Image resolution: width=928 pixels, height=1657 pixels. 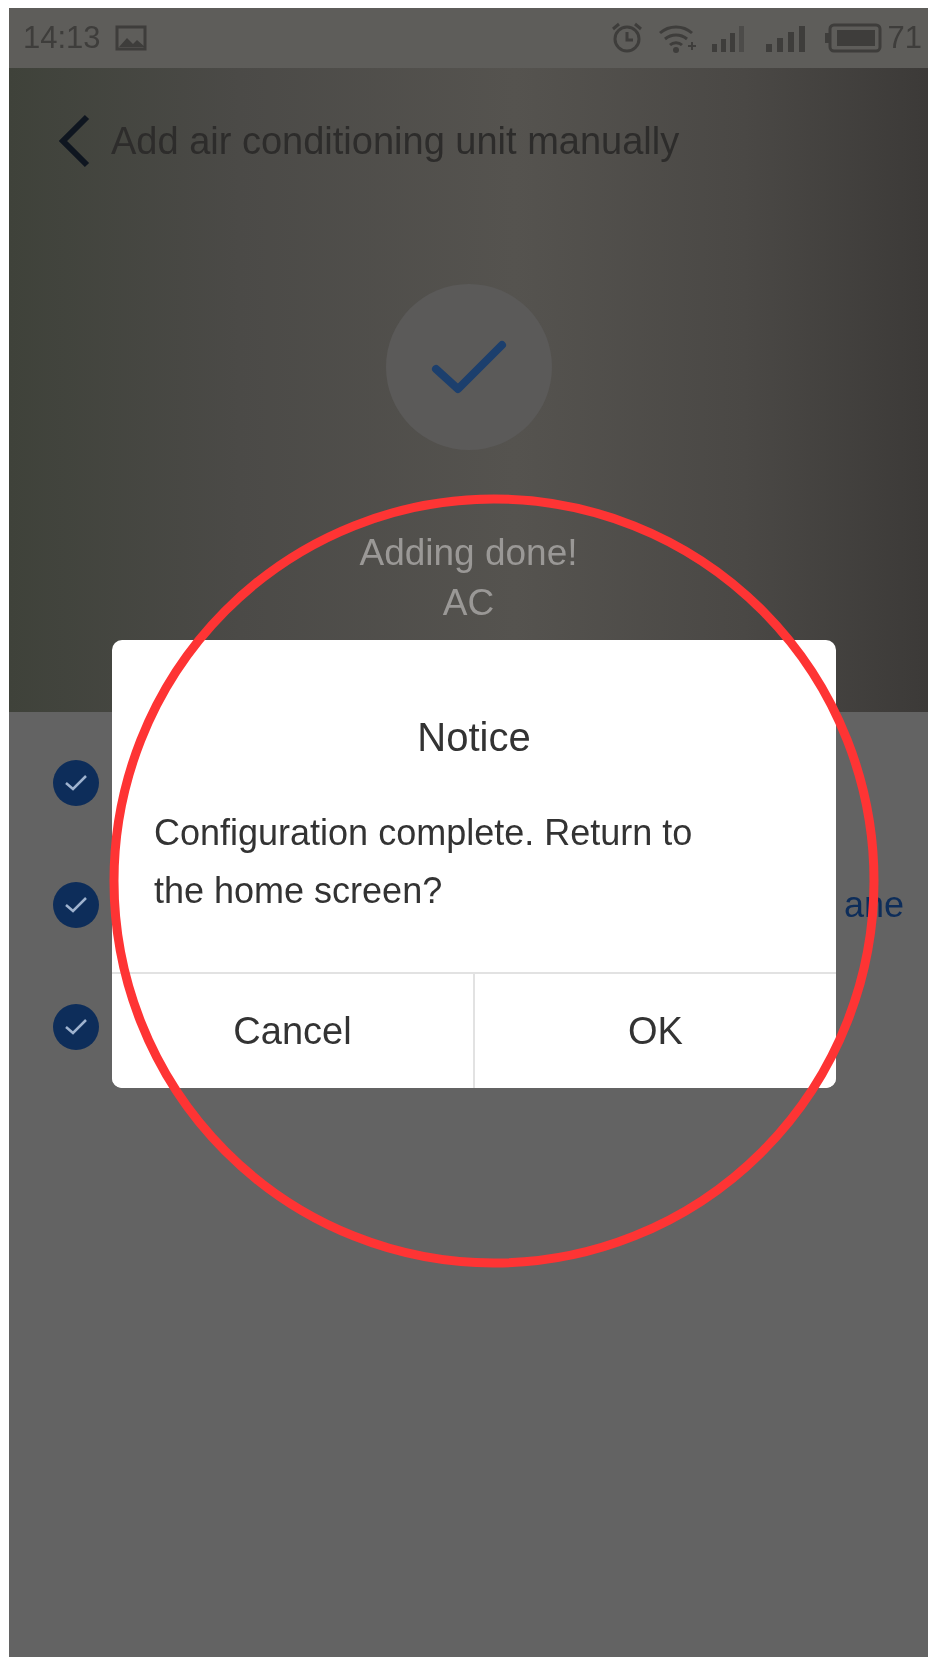 What do you see at coordinates (468, 553) in the screenshot?
I see `success-message: Adding done!` at bounding box center [468, 553].